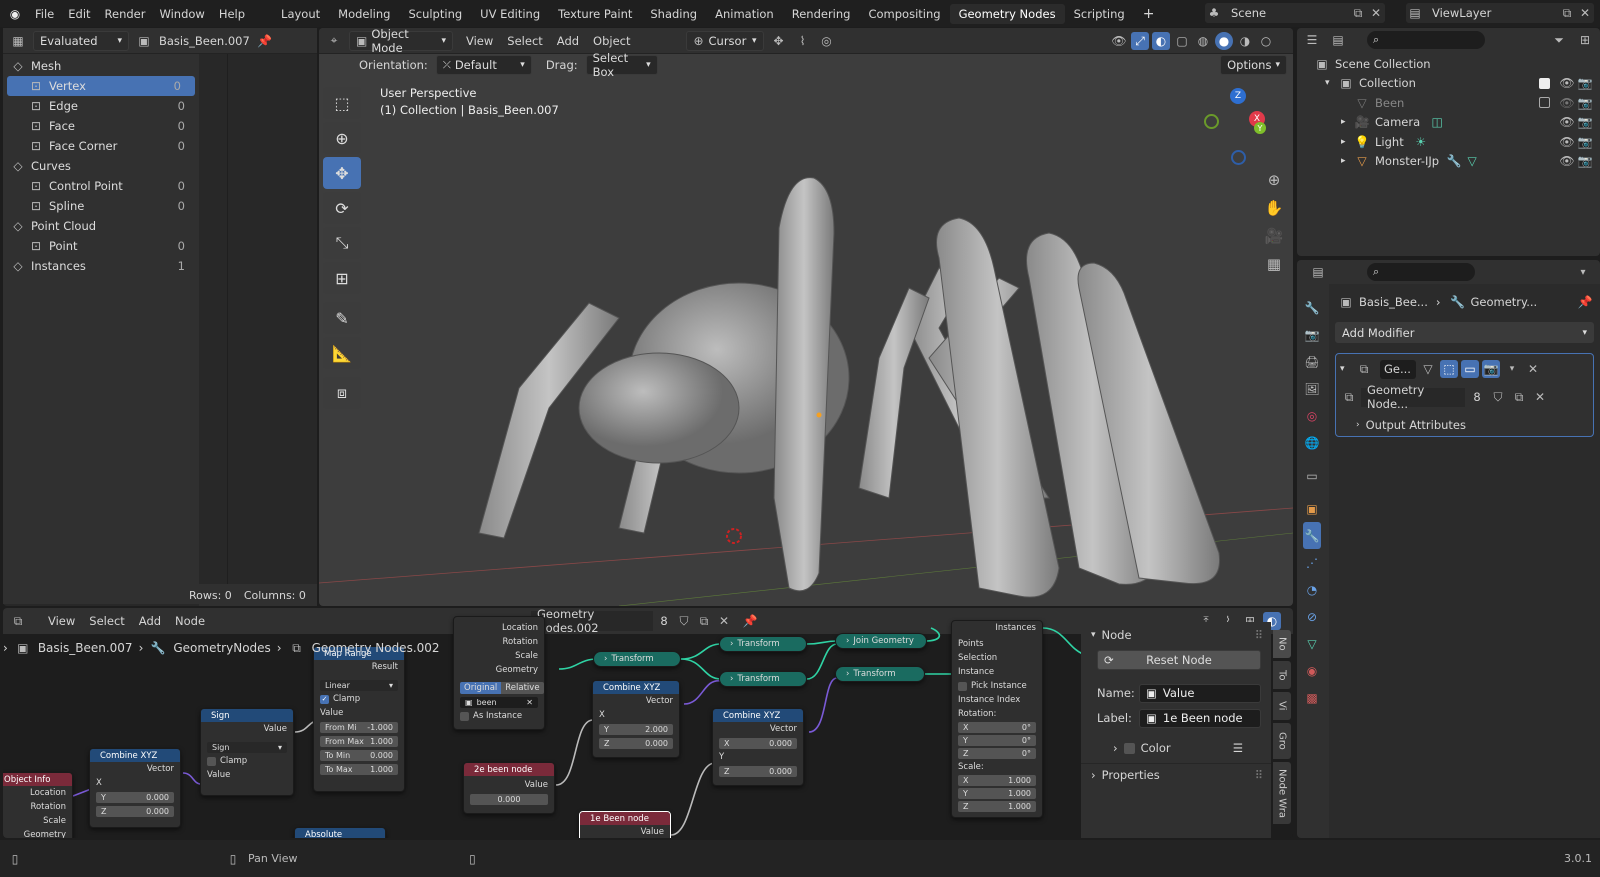  Describe the element at coordinates (1477, 397) in the screenshot. I see `users-count: 8` at that location.